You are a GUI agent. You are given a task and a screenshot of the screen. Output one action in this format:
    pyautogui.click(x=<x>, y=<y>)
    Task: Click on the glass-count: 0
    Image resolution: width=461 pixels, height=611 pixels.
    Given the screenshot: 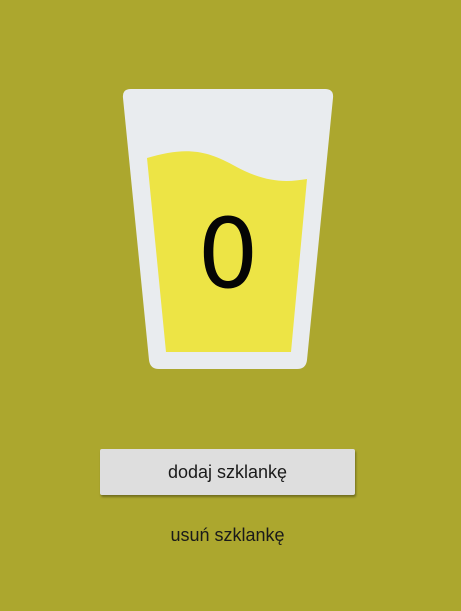 What is the action you would take?
    pyautogui.click(x=228, y=254)
    